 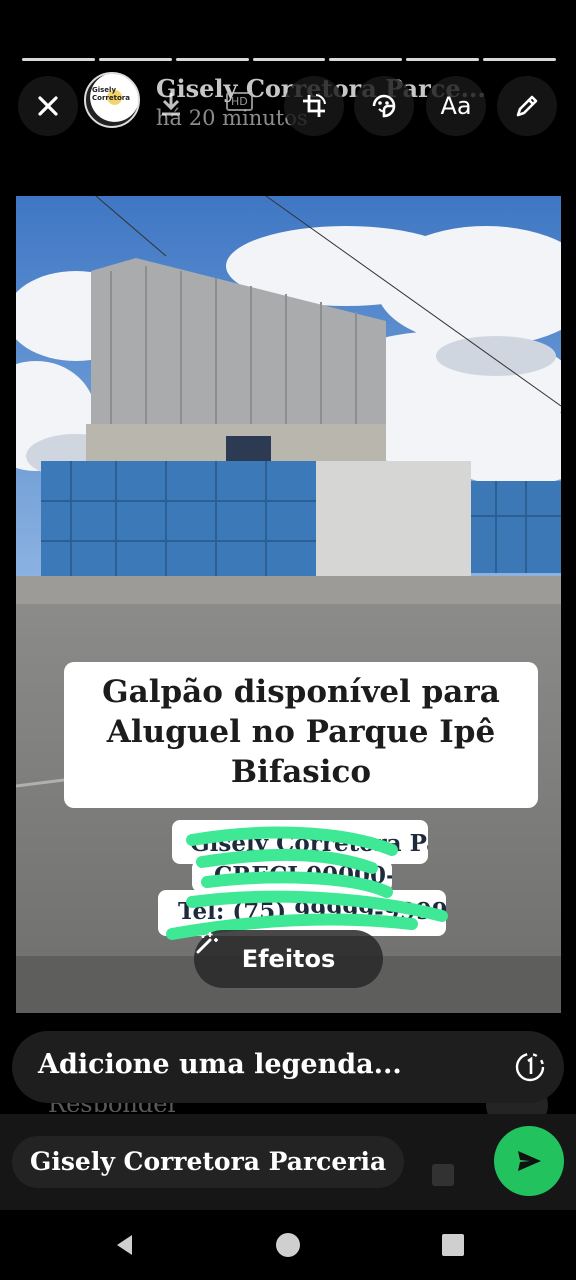 I want to click on close-button, so click(x=48, y=106).